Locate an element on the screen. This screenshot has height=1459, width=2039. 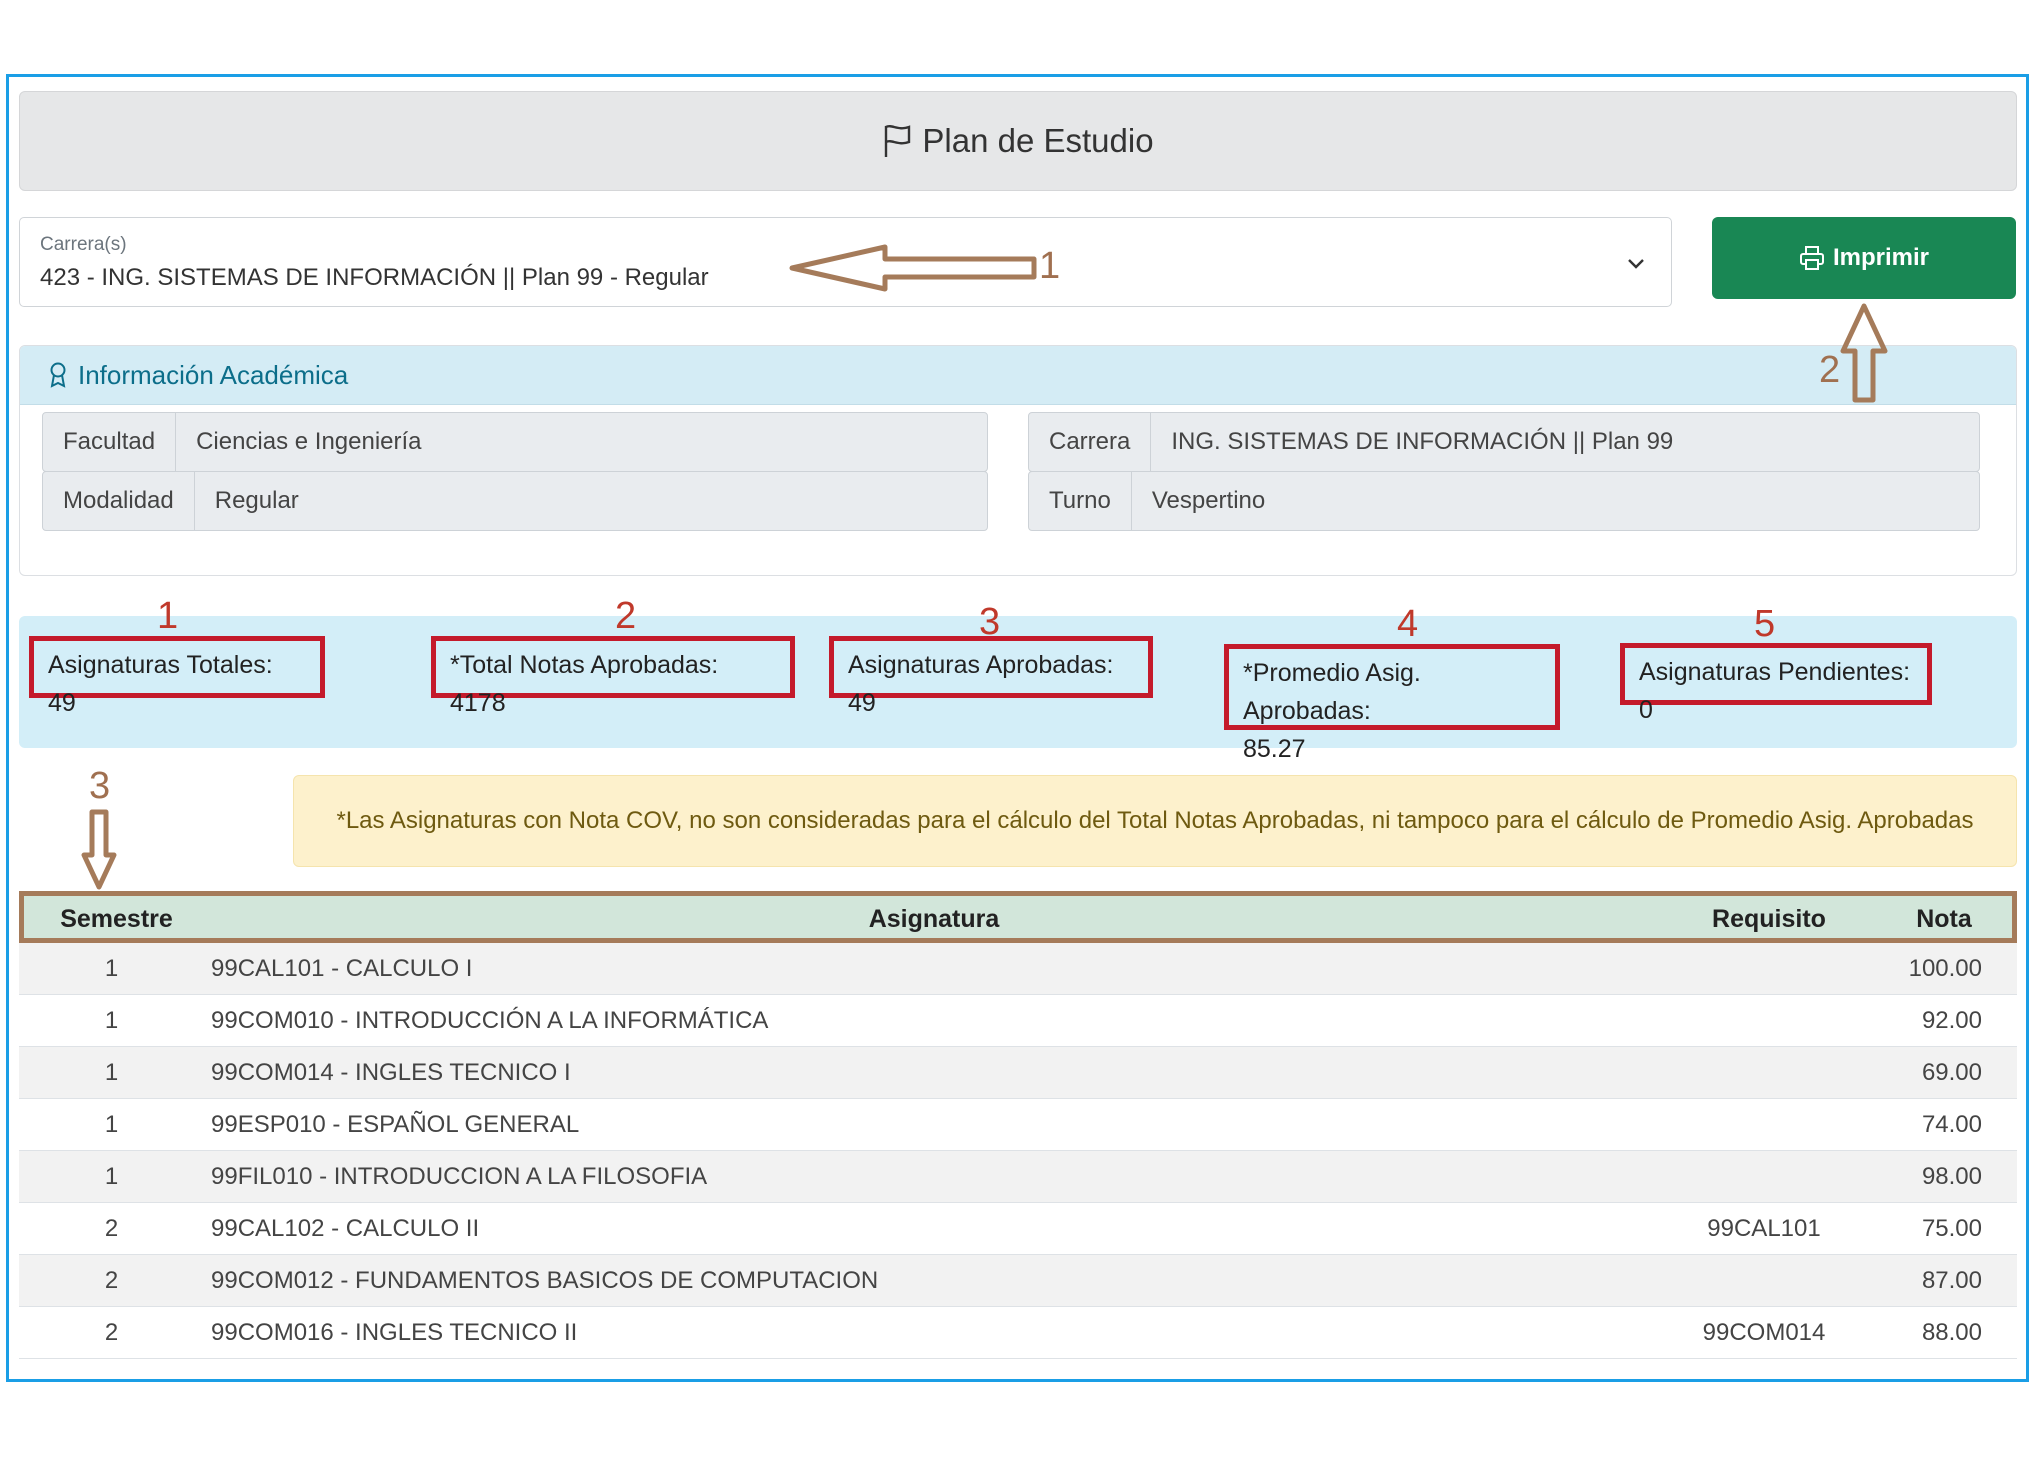
cell-nota: 100.00 is located at coordinates (1945, 968).